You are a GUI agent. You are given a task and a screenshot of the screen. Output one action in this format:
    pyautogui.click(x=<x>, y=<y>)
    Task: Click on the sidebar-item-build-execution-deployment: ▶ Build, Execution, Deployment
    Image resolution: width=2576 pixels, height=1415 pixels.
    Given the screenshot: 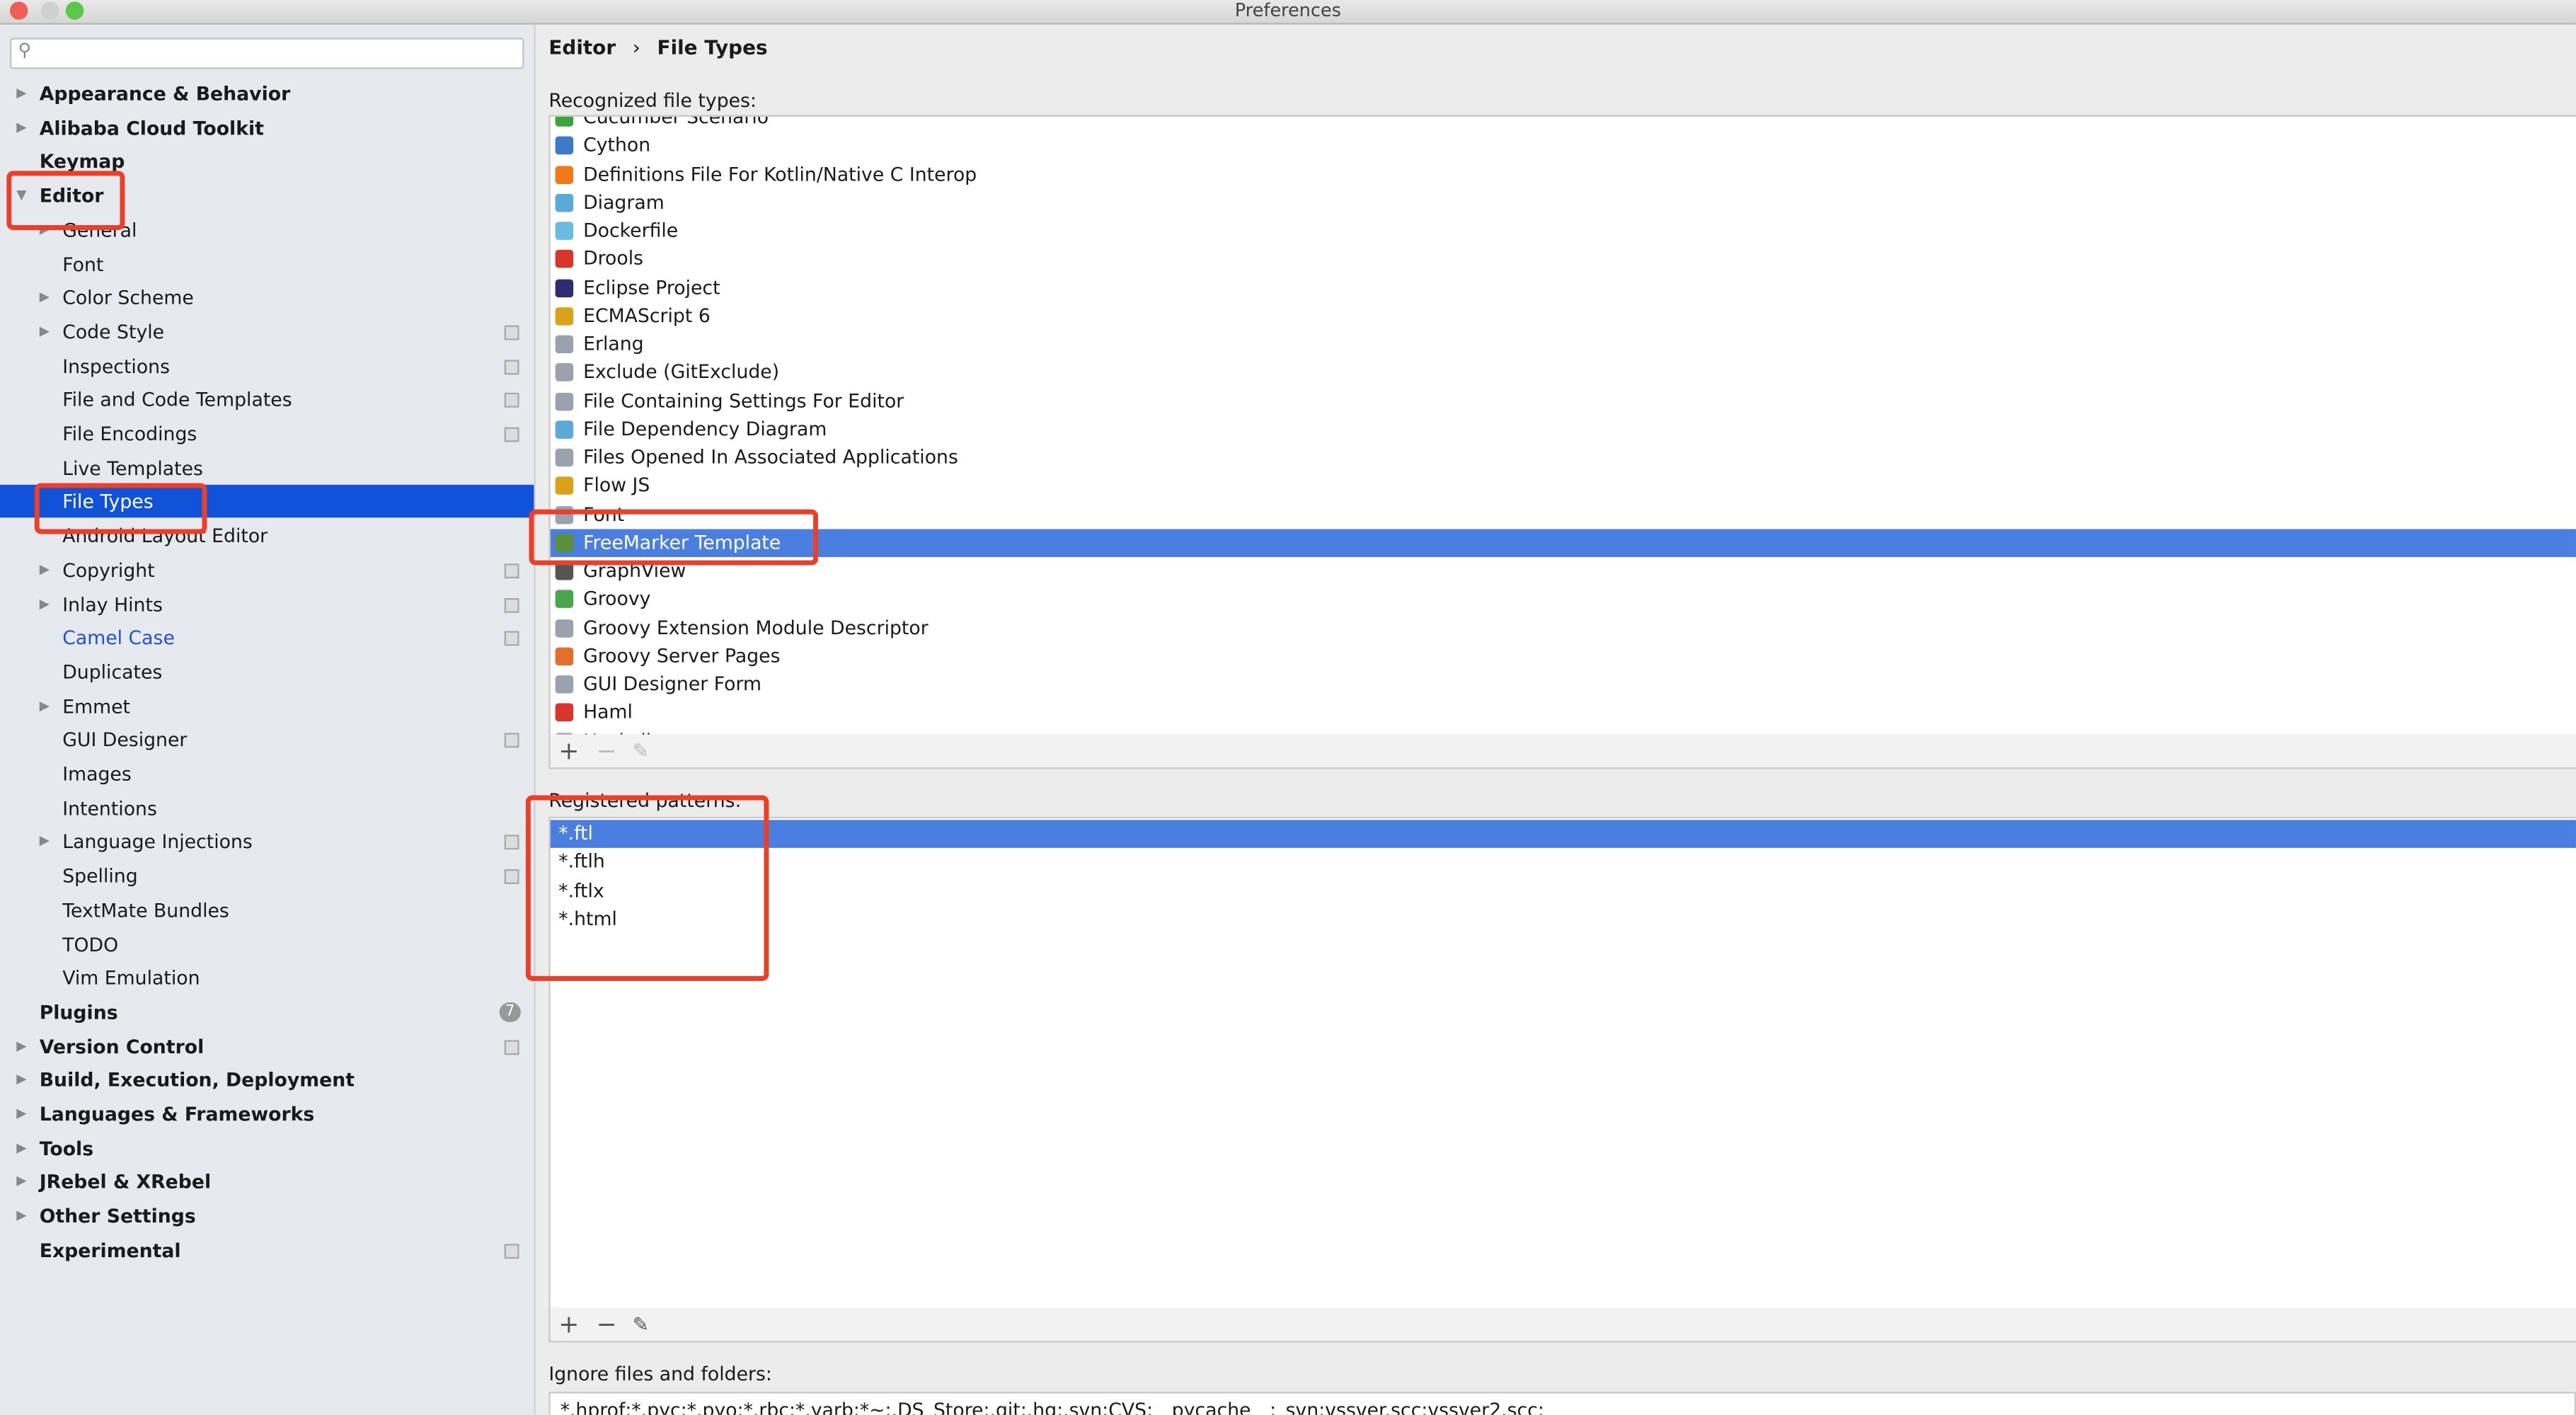 What is the action you would take?
    pyautogui.click(x=267, y=1080)
    